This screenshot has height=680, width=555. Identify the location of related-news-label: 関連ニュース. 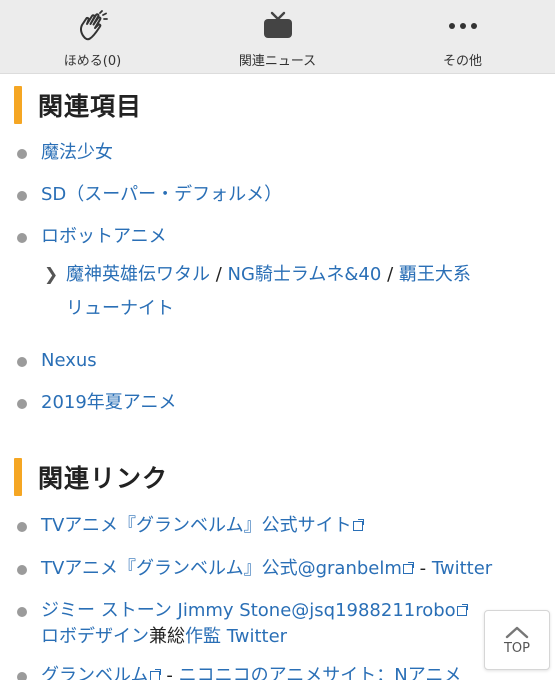
(277, 61).